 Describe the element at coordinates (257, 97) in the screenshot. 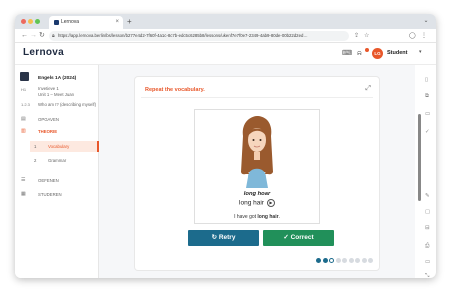

I see `divider` at that location.